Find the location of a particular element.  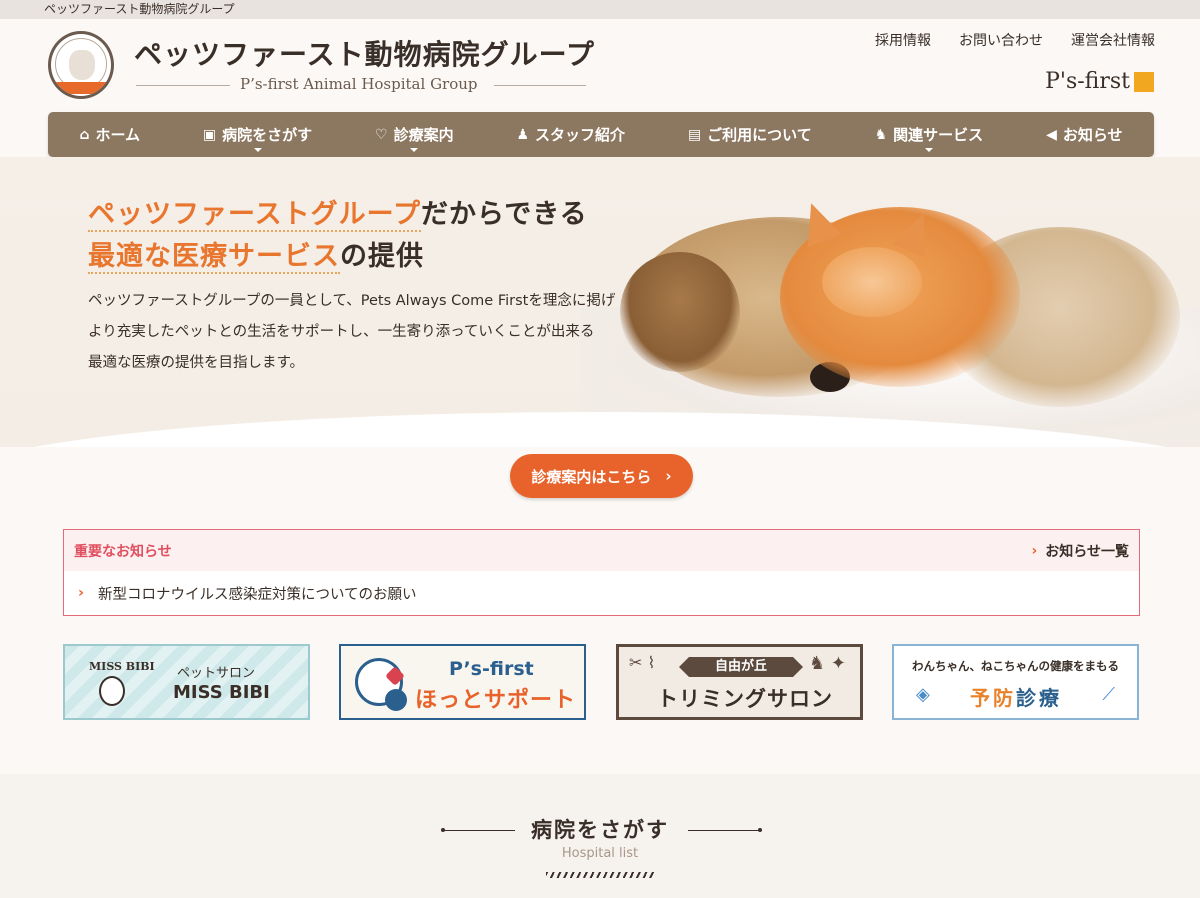

nav-item-home: ⌂ ホーム is located at coordinates (109, 134).